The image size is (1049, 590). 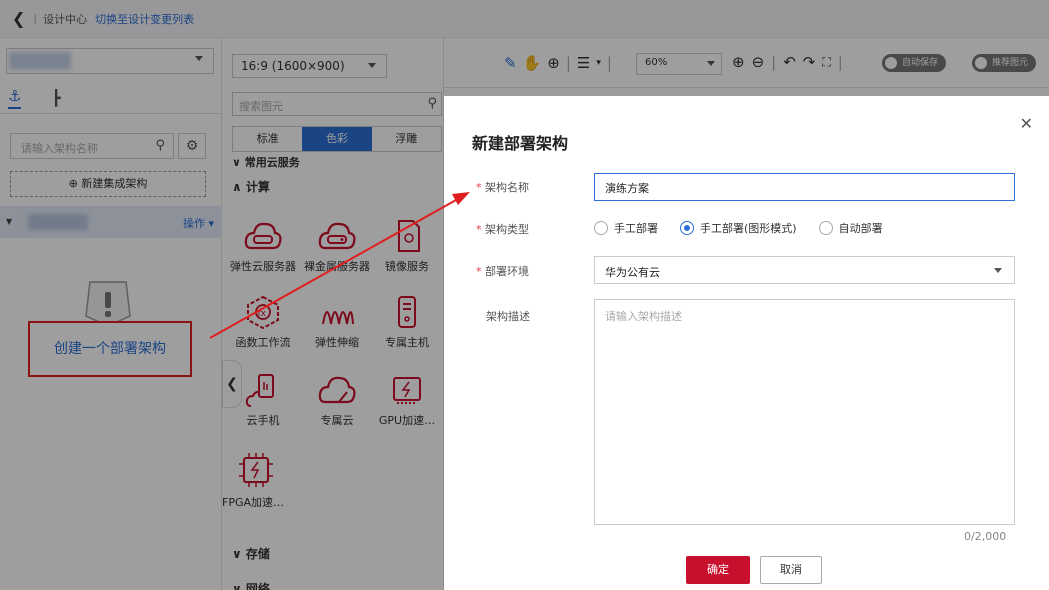 I want to click on radio-label: 手工部署(图形模式), so click(x=748, y=228).